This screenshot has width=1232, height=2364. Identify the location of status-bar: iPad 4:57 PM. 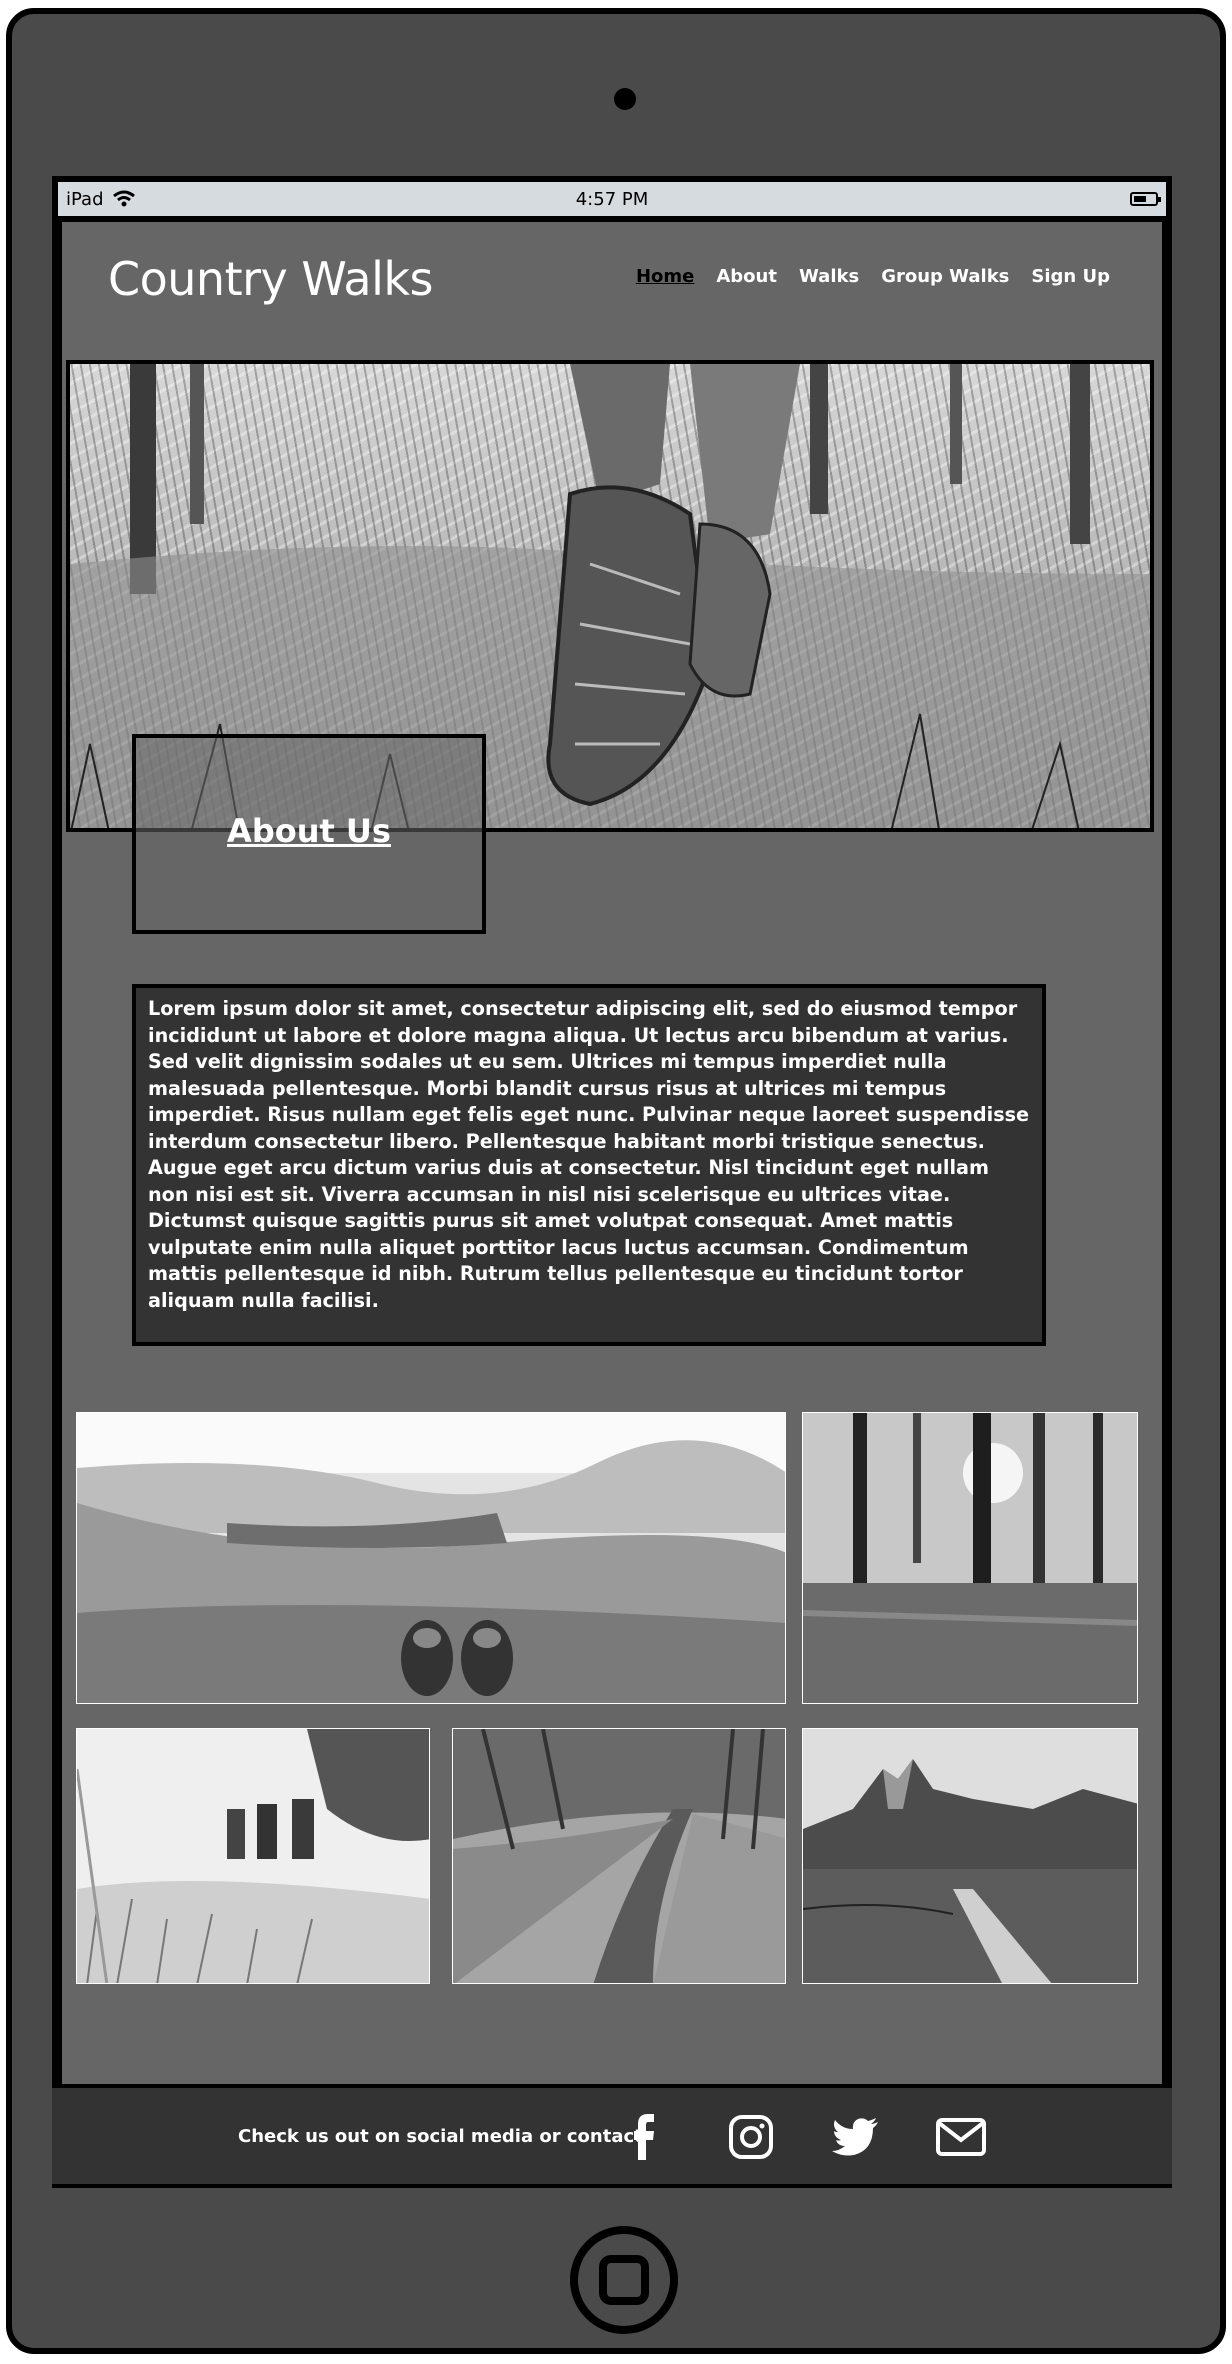
(612, 199).